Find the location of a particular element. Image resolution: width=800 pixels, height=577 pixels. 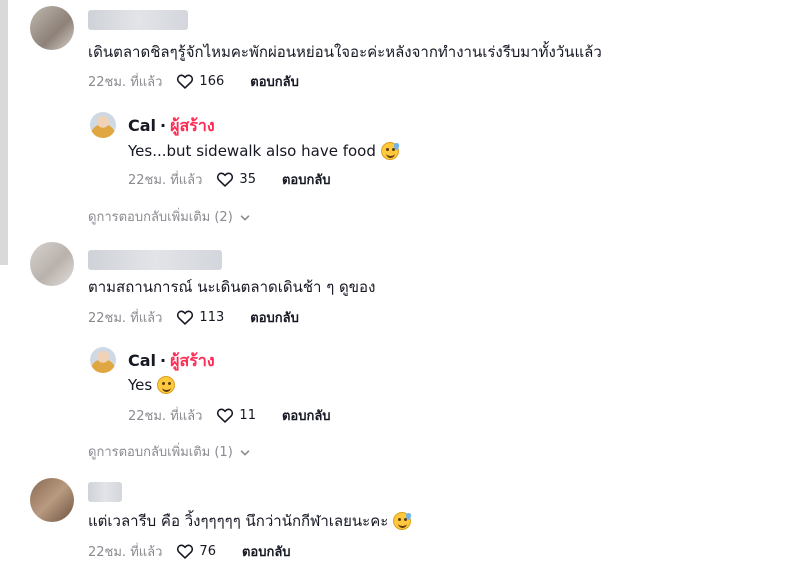

like-count: 11 is located at coordinates (247, 415).